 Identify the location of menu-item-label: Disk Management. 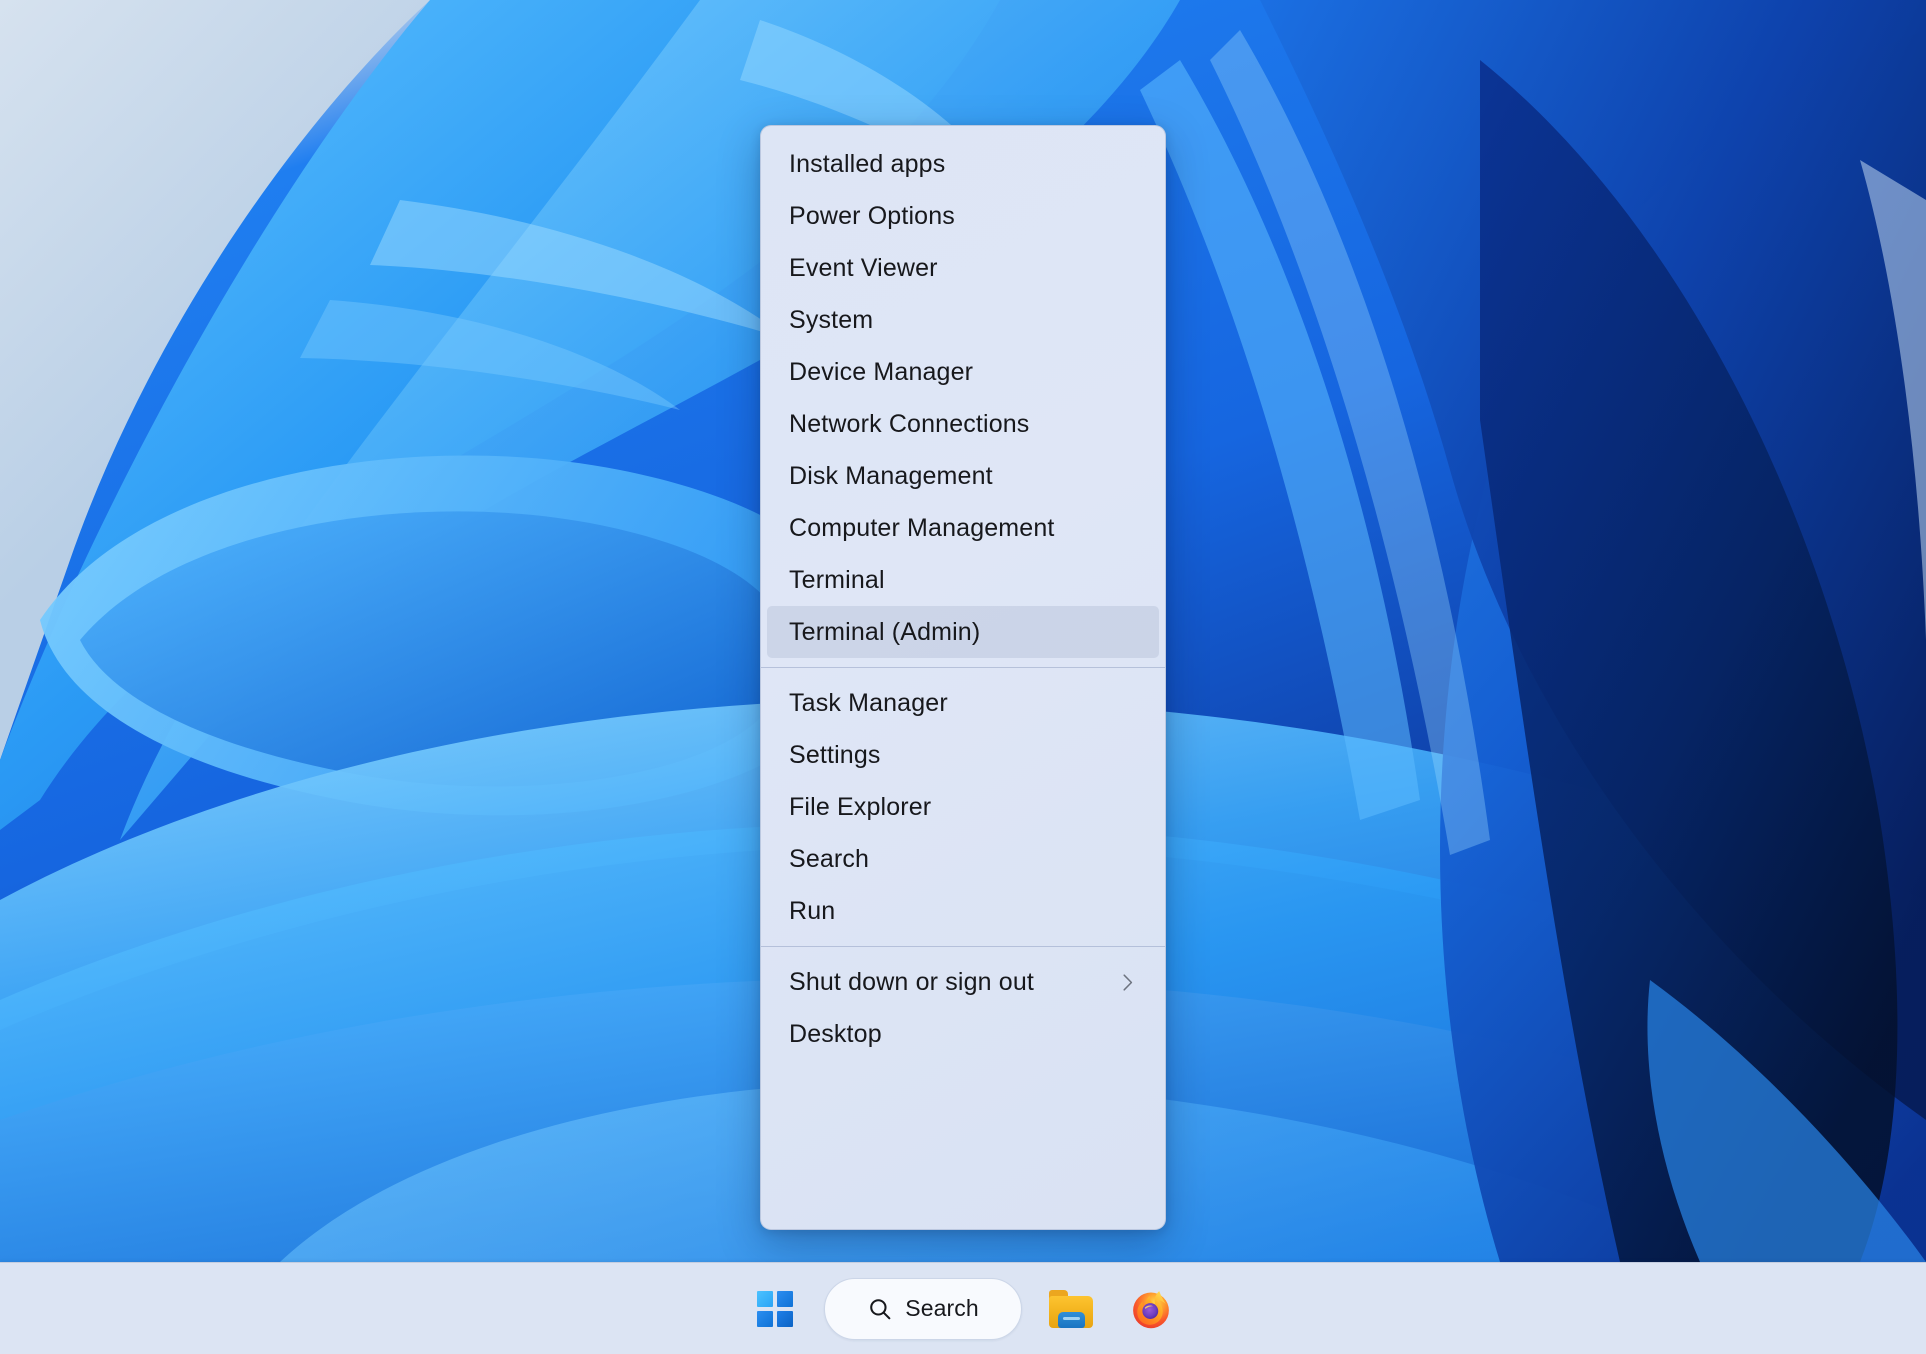
(891, 475).